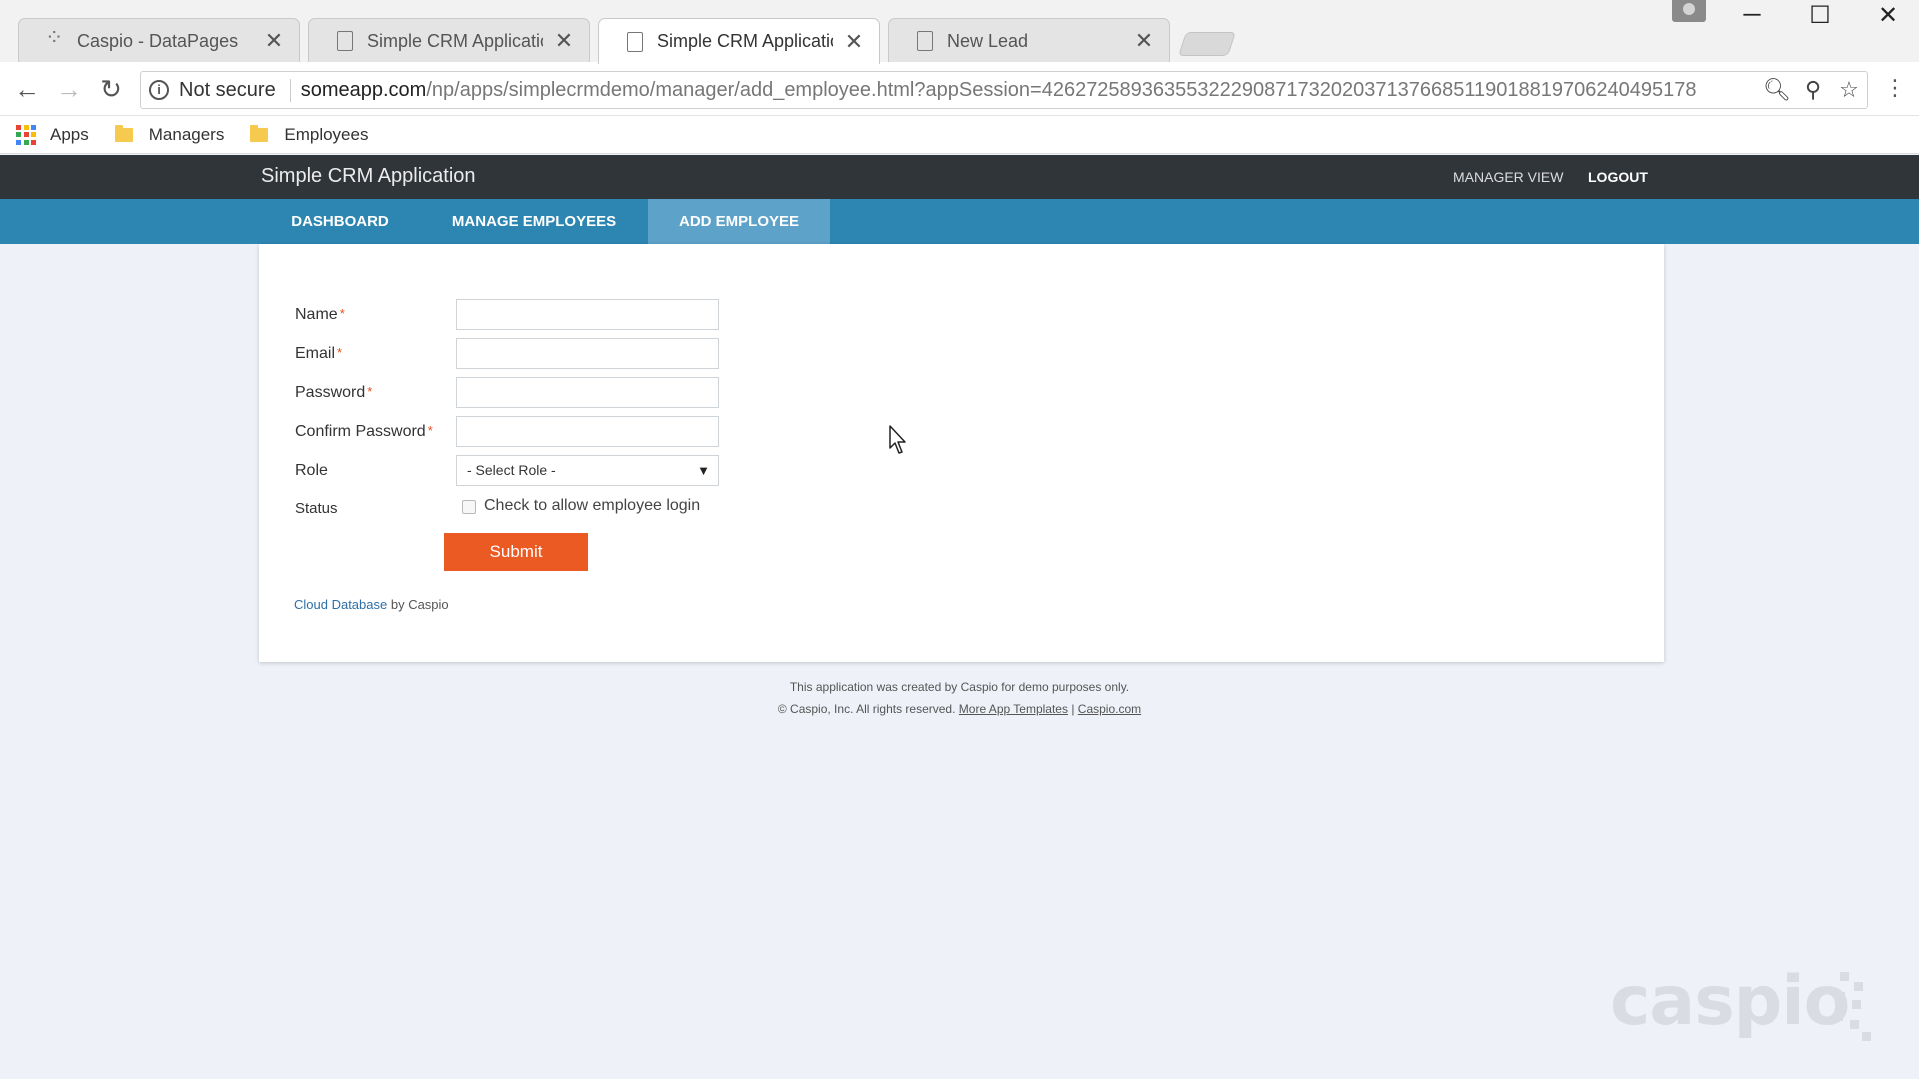  Describe the element at coordinates (1820, 15) in the screenshot. I see `maximize-icon: ☐` at that location.